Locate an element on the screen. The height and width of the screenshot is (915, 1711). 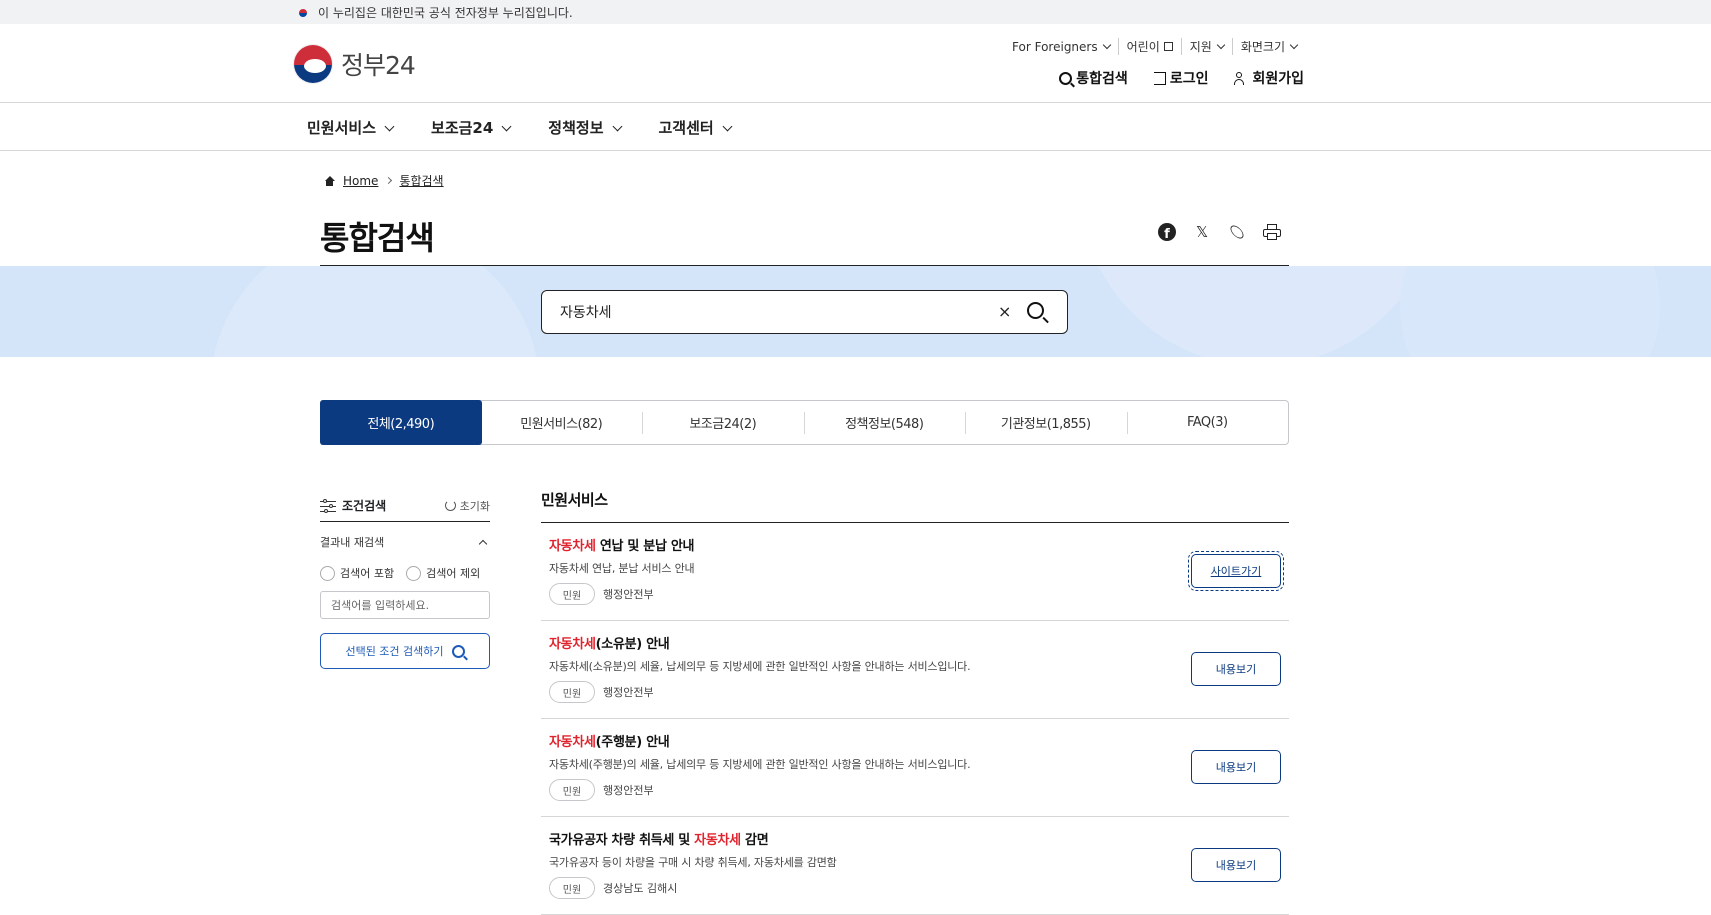
include-option: 검색어 포함 is located at coordinates (357, 573).